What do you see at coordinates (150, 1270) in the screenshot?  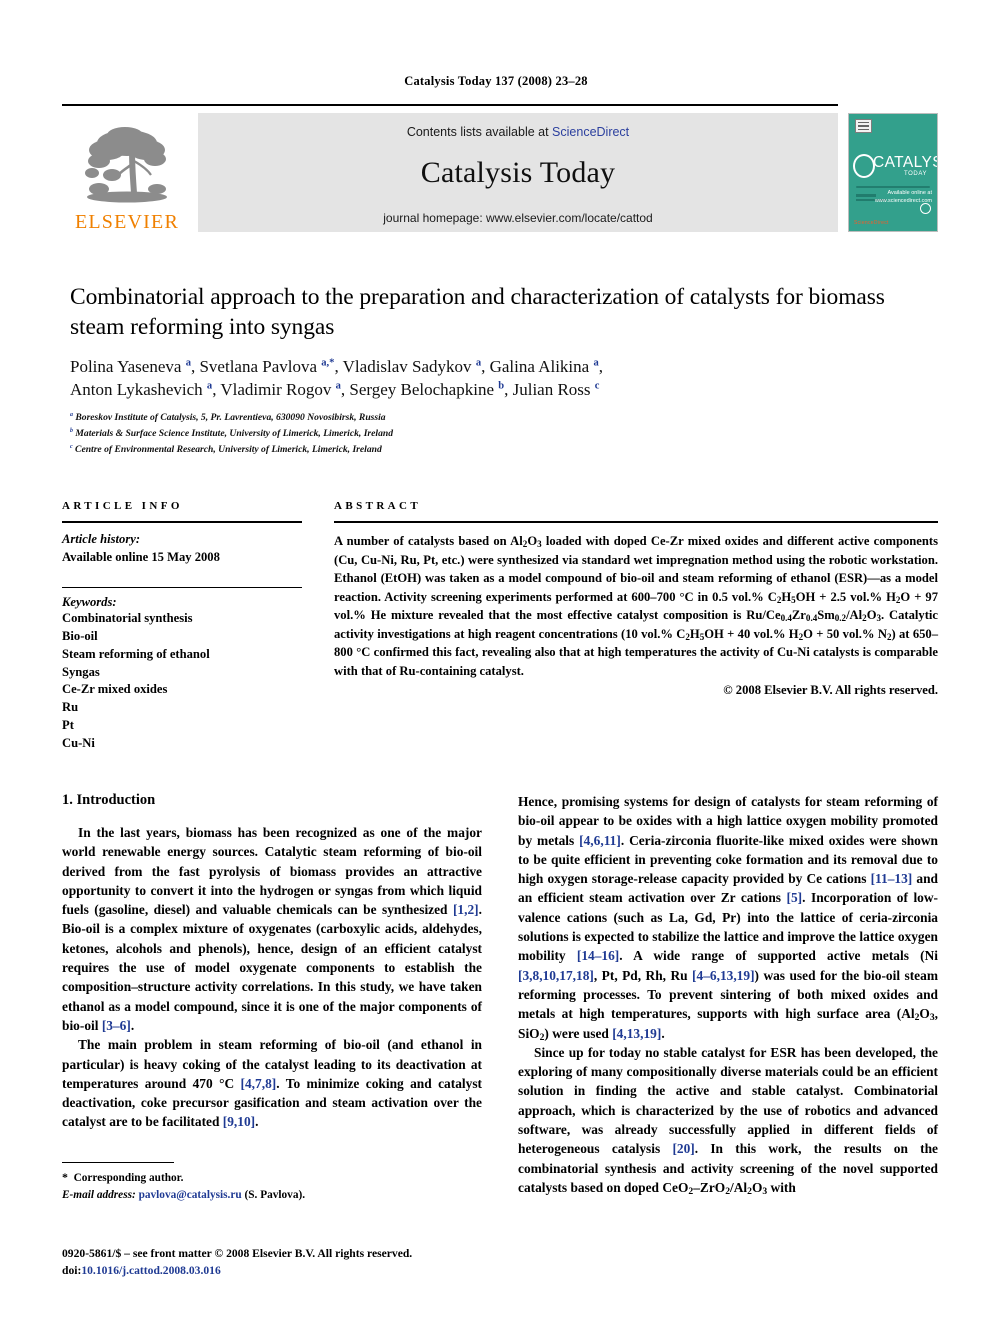 I see `doi-value: 10.1016/j.cattod.2008.03.016` at bounding box center [150, 1270].